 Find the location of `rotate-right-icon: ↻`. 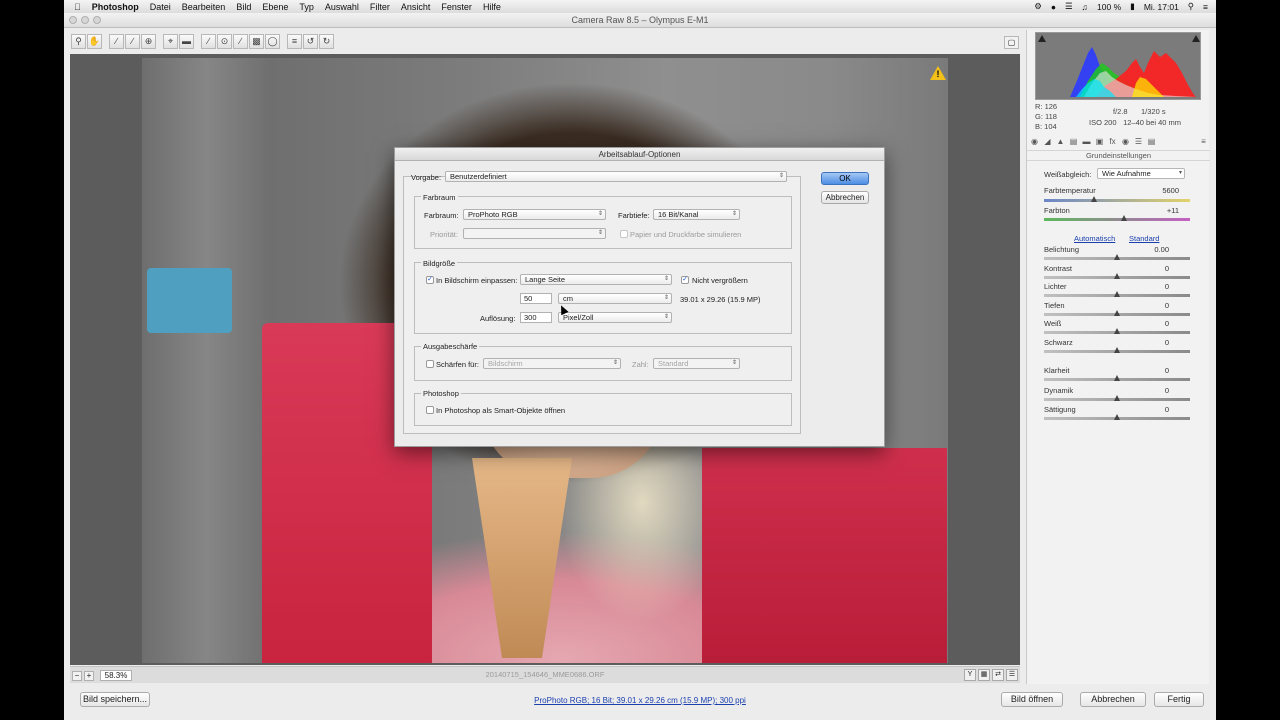

rotate-right-icon: ↻ is located at coordinates (326, 41).